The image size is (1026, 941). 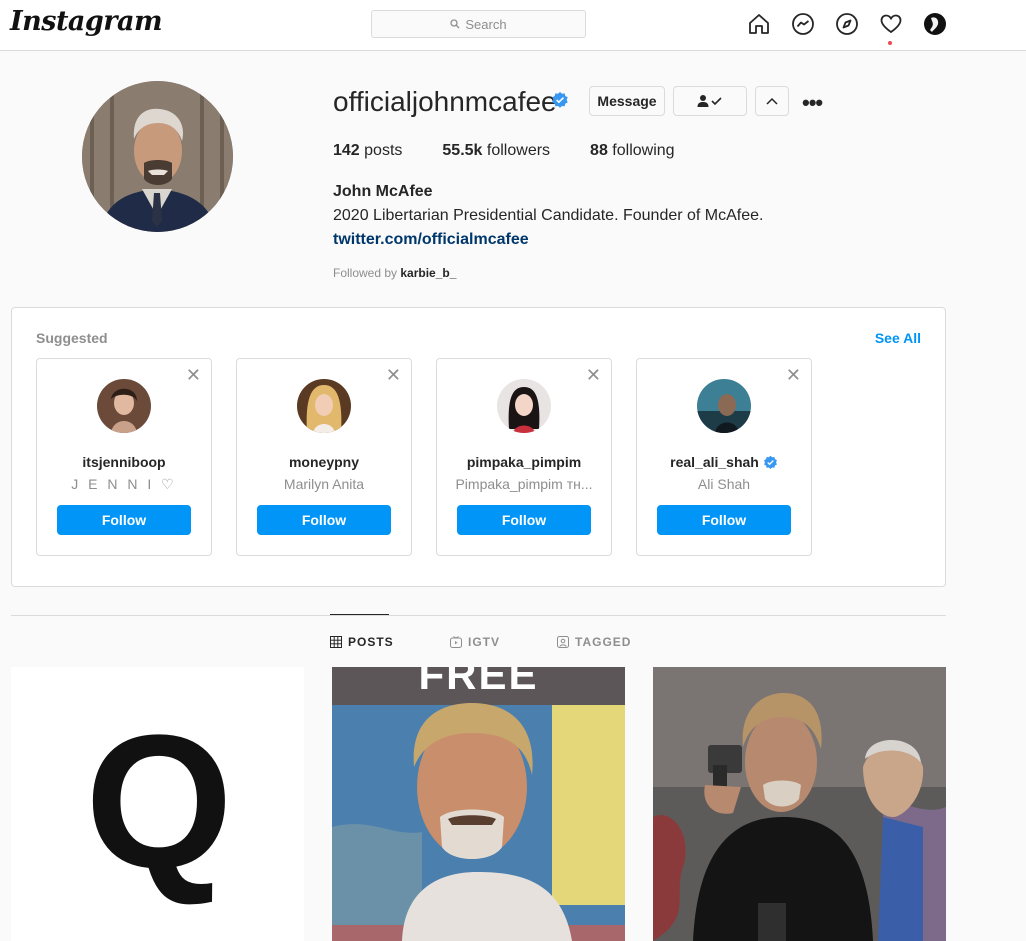 What do you see at coordinates (462, 150) in the screenshot?
I see `followers-count: 55.5k` at bounding box center [462, 150].